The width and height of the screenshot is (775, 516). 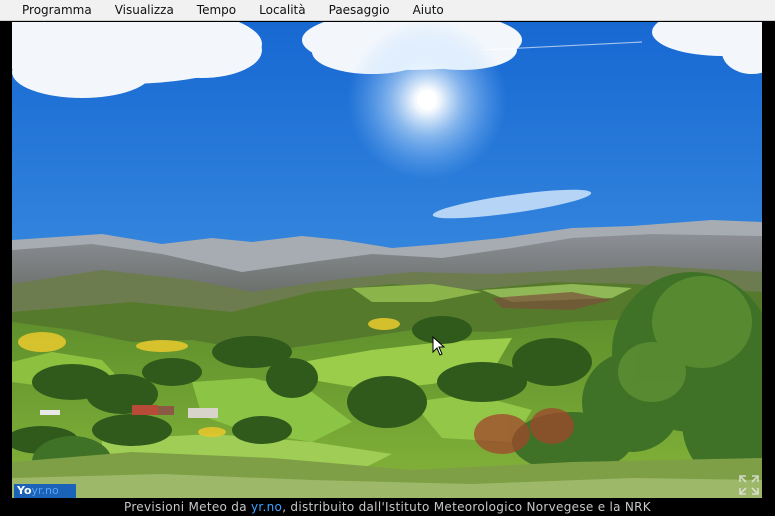 What do you see at coordinates (266, 507) in the screenshot?
I see `yr-link: yr.no` at bounding box center [266, 507].